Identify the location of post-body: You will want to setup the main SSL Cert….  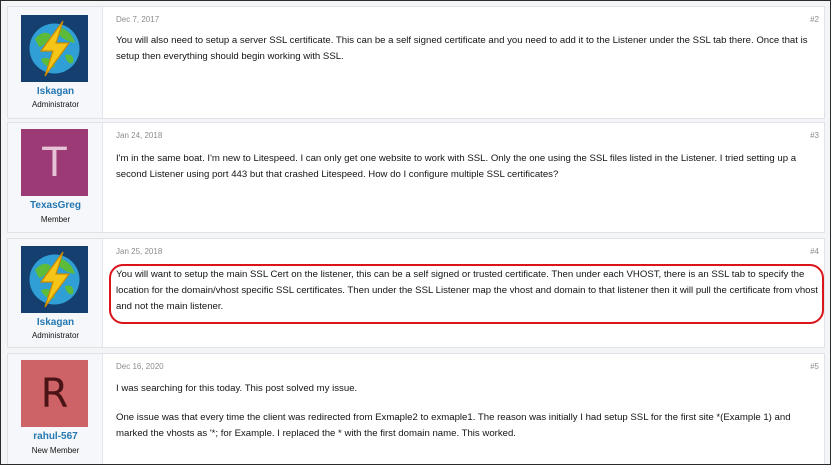
(469, 291).